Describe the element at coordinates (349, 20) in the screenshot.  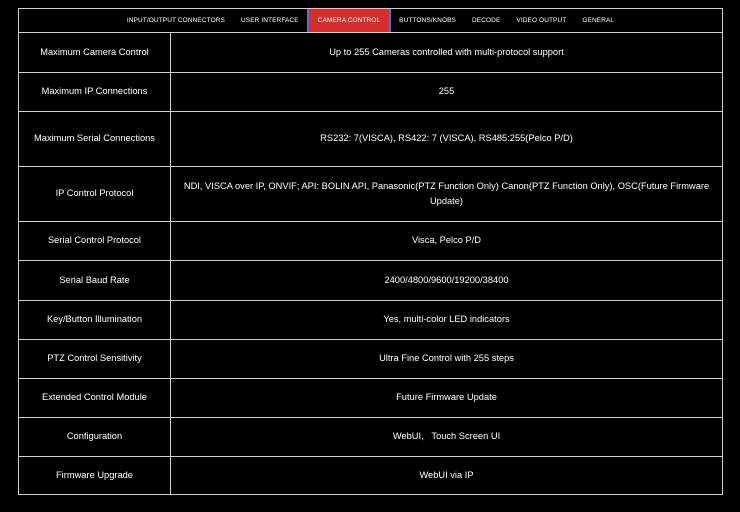
I see `tab-camera-control: CAMERA CONTROL` at that location.